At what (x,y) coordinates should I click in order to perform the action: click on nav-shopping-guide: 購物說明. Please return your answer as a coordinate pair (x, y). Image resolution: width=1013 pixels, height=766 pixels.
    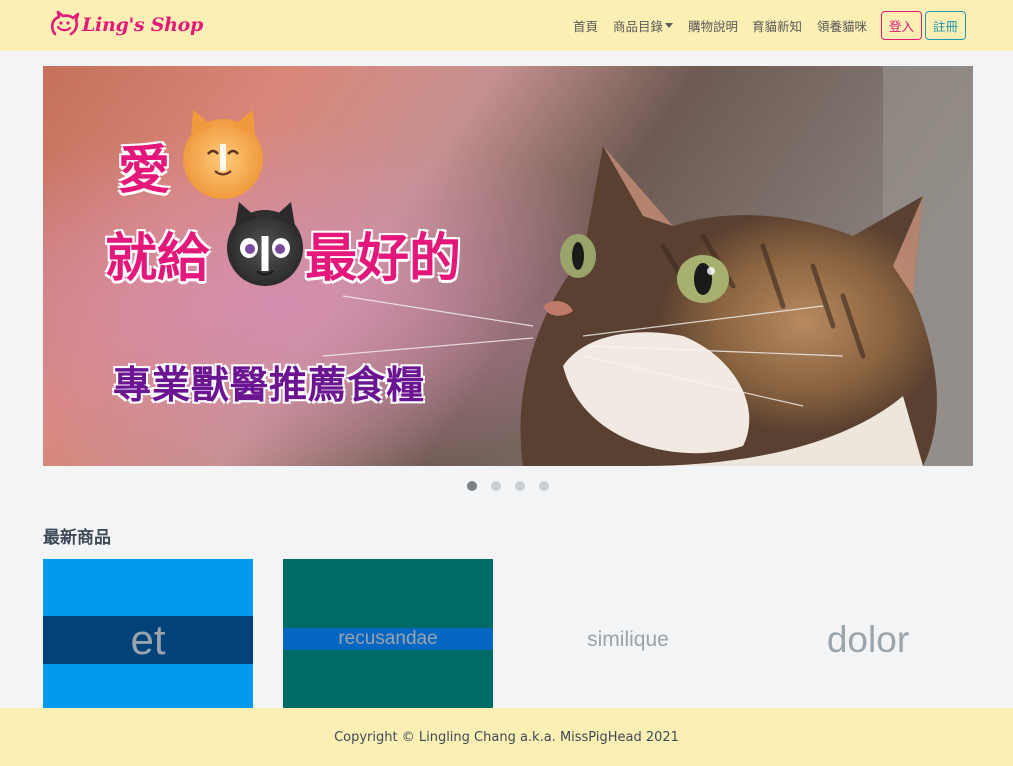
    Looking at the image, I should click on (713, 25).